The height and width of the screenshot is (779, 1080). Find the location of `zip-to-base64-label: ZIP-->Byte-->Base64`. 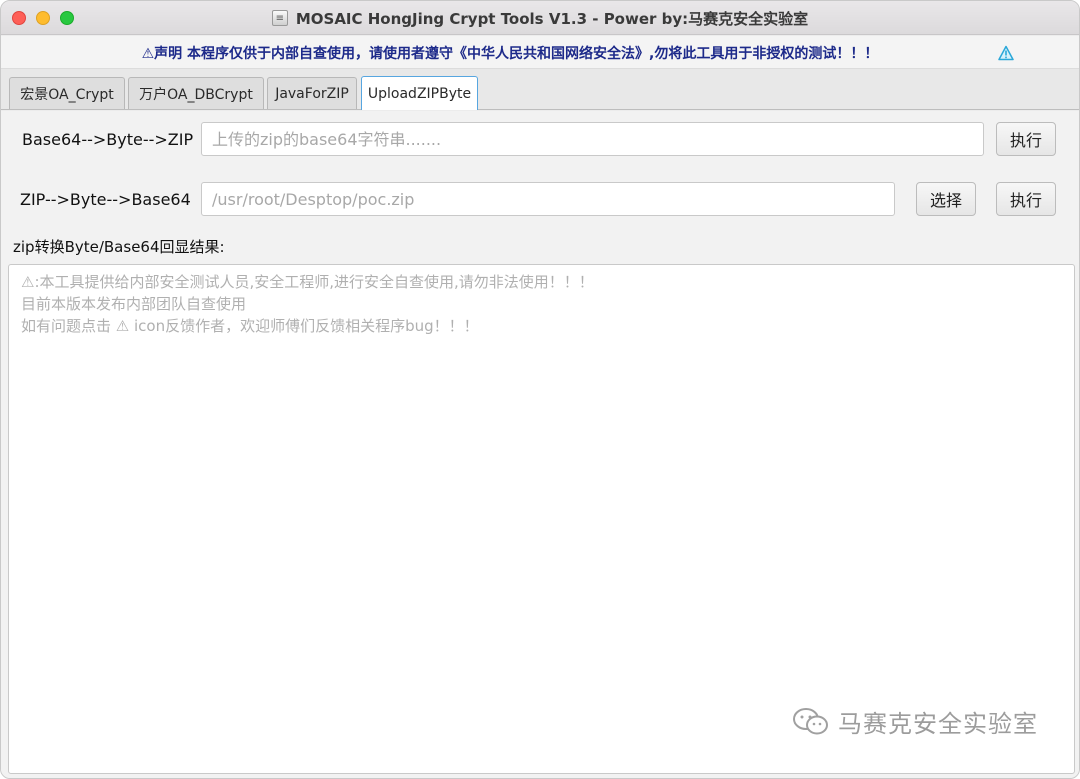

zip-to-base64-label: ZIP-->Byte-->Base64 is located at coordinates (105, 199).